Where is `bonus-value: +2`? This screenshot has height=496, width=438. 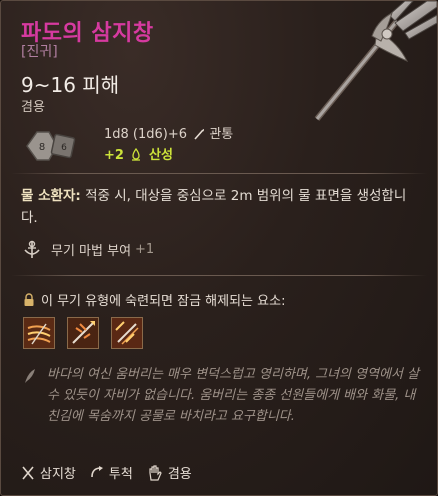
bonus-value: +2 is located at coordinates (114, 155).